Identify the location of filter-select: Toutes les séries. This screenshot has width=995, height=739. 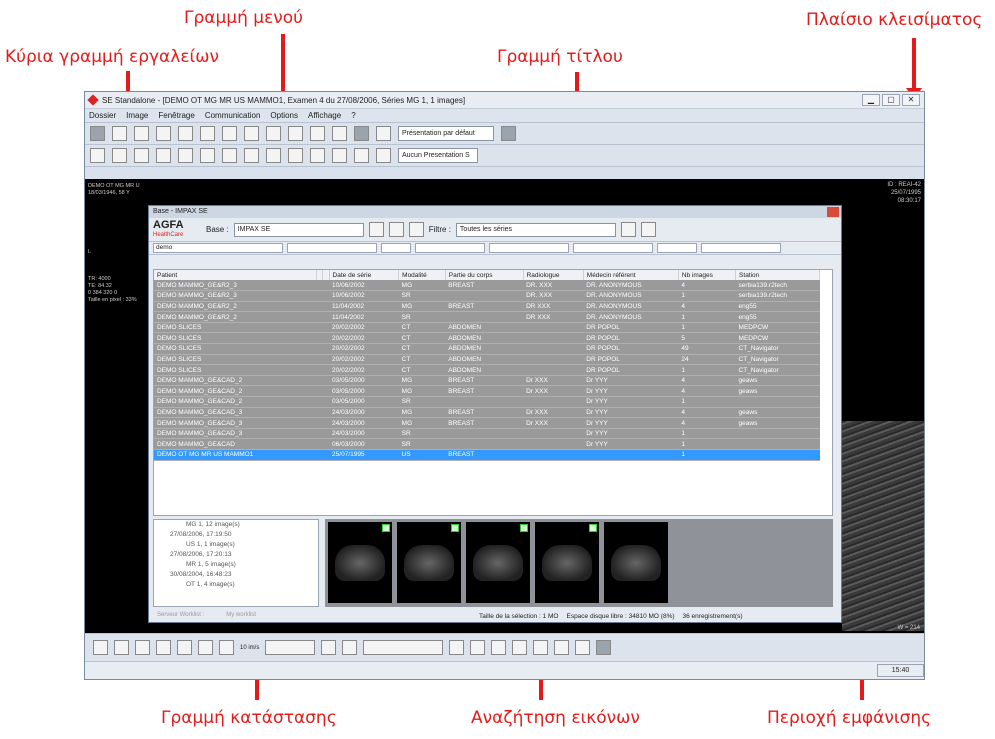
(535, 229).